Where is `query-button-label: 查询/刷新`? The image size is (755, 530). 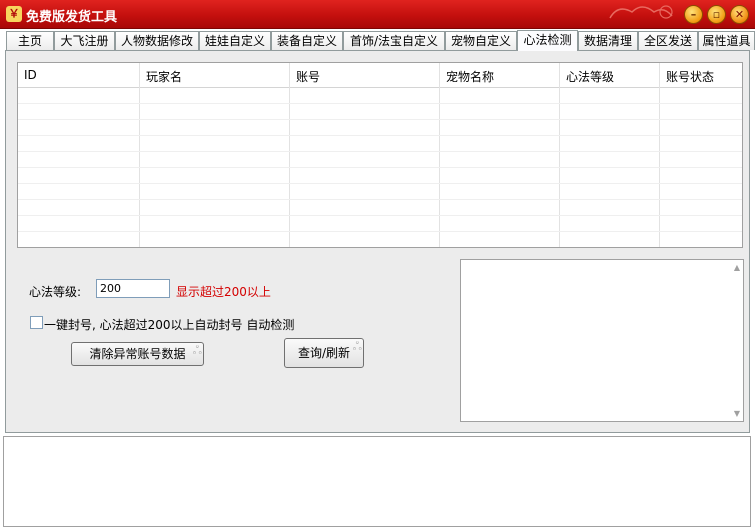
query-button-label: 查询/刷新 is located at coordinates (324, 353).